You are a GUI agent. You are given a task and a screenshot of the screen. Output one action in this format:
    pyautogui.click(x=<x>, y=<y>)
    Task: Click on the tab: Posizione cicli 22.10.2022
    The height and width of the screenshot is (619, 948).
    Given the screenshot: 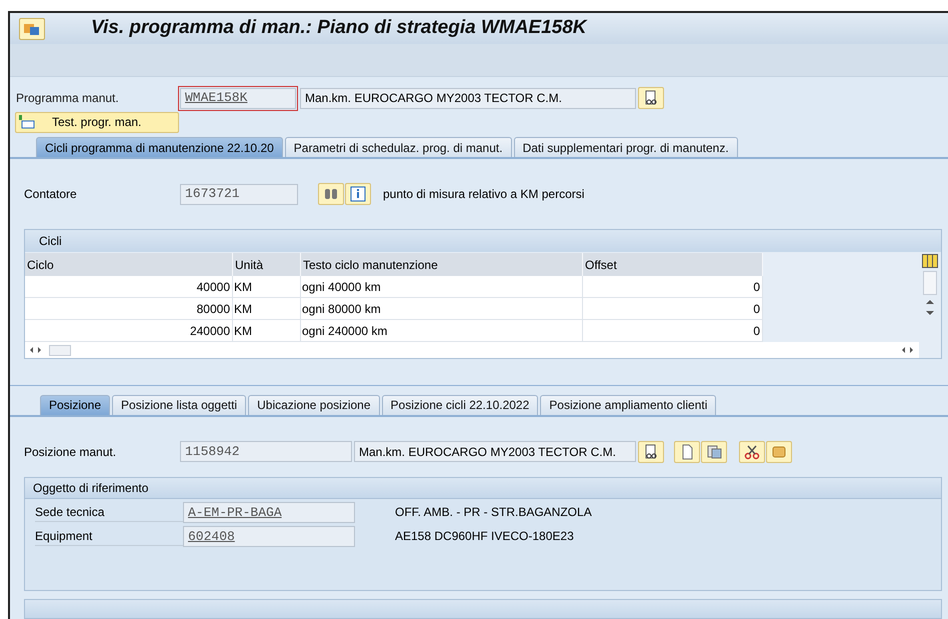 What is the action you would take?
    pyautogui.click(x=460, y=404)
    